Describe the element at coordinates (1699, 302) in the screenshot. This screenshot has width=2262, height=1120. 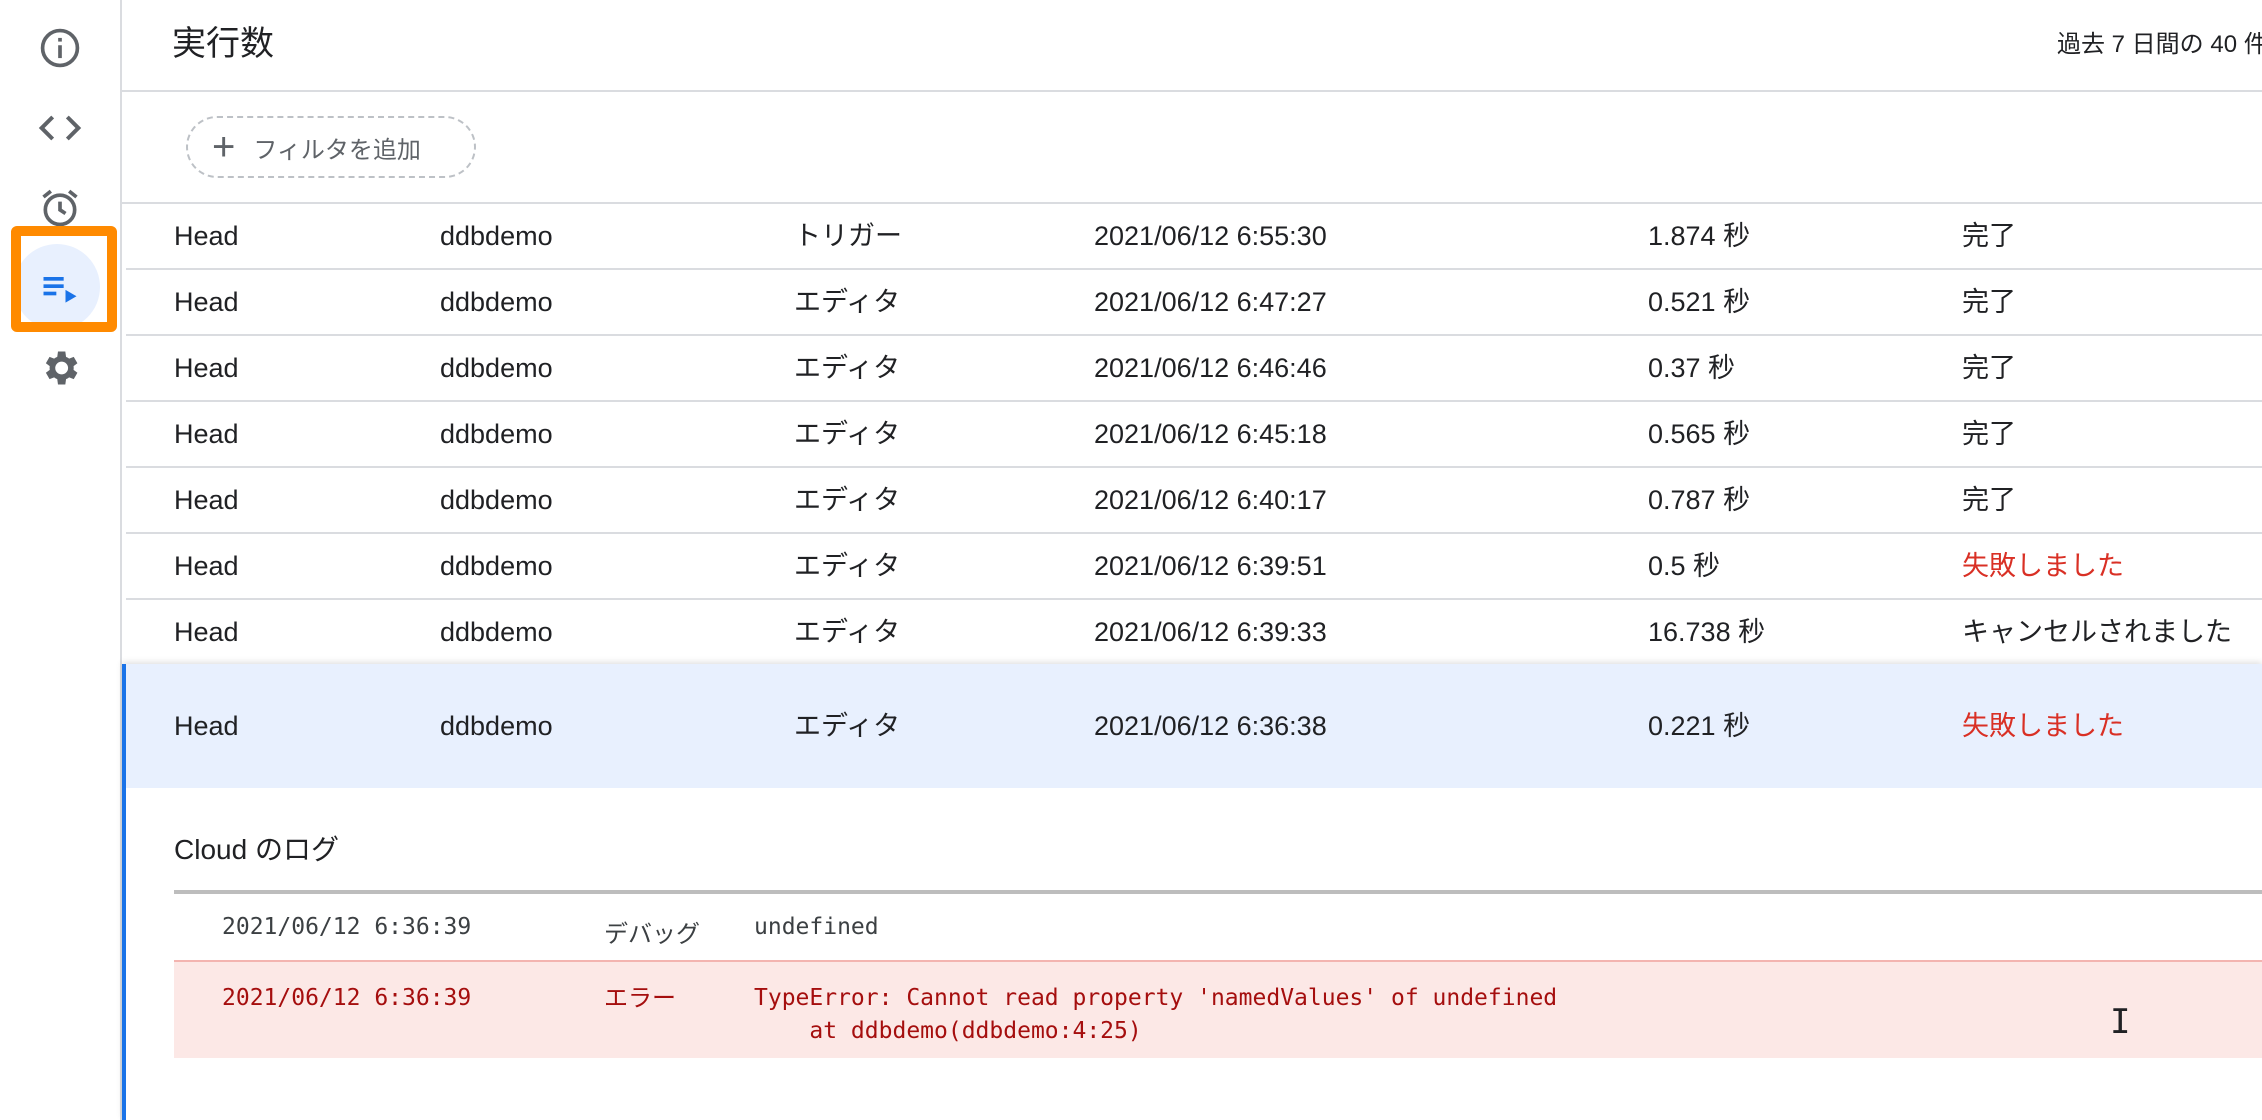
I see `duration-cell: 0.521 秒` at that location.